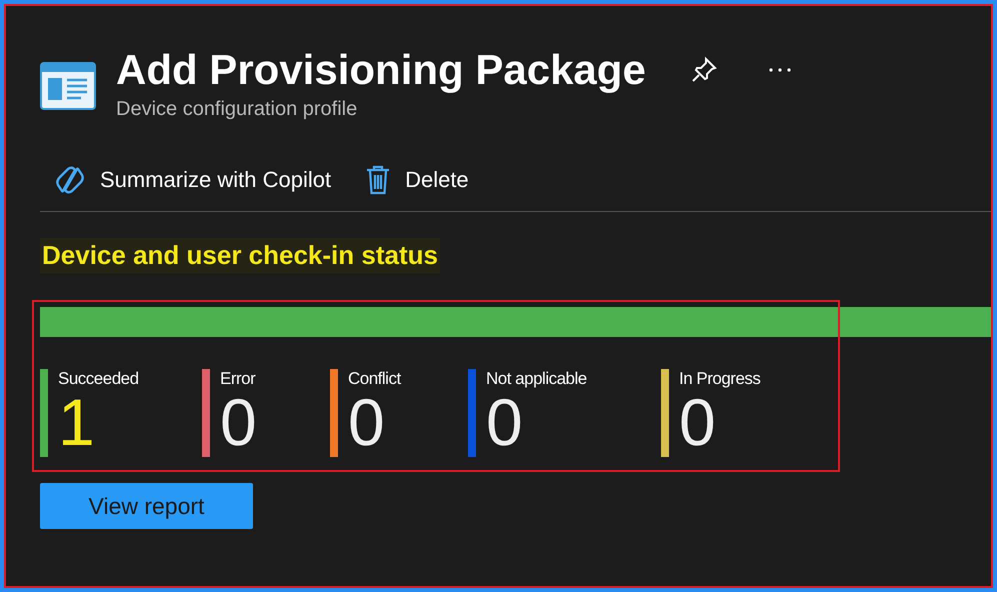 This screenshot has height=592, width=997. What do you see at coordinates (240, 255) in the screenshot?
I see `section-heading: Device and user check-in status` at bounding box center [240, 255].